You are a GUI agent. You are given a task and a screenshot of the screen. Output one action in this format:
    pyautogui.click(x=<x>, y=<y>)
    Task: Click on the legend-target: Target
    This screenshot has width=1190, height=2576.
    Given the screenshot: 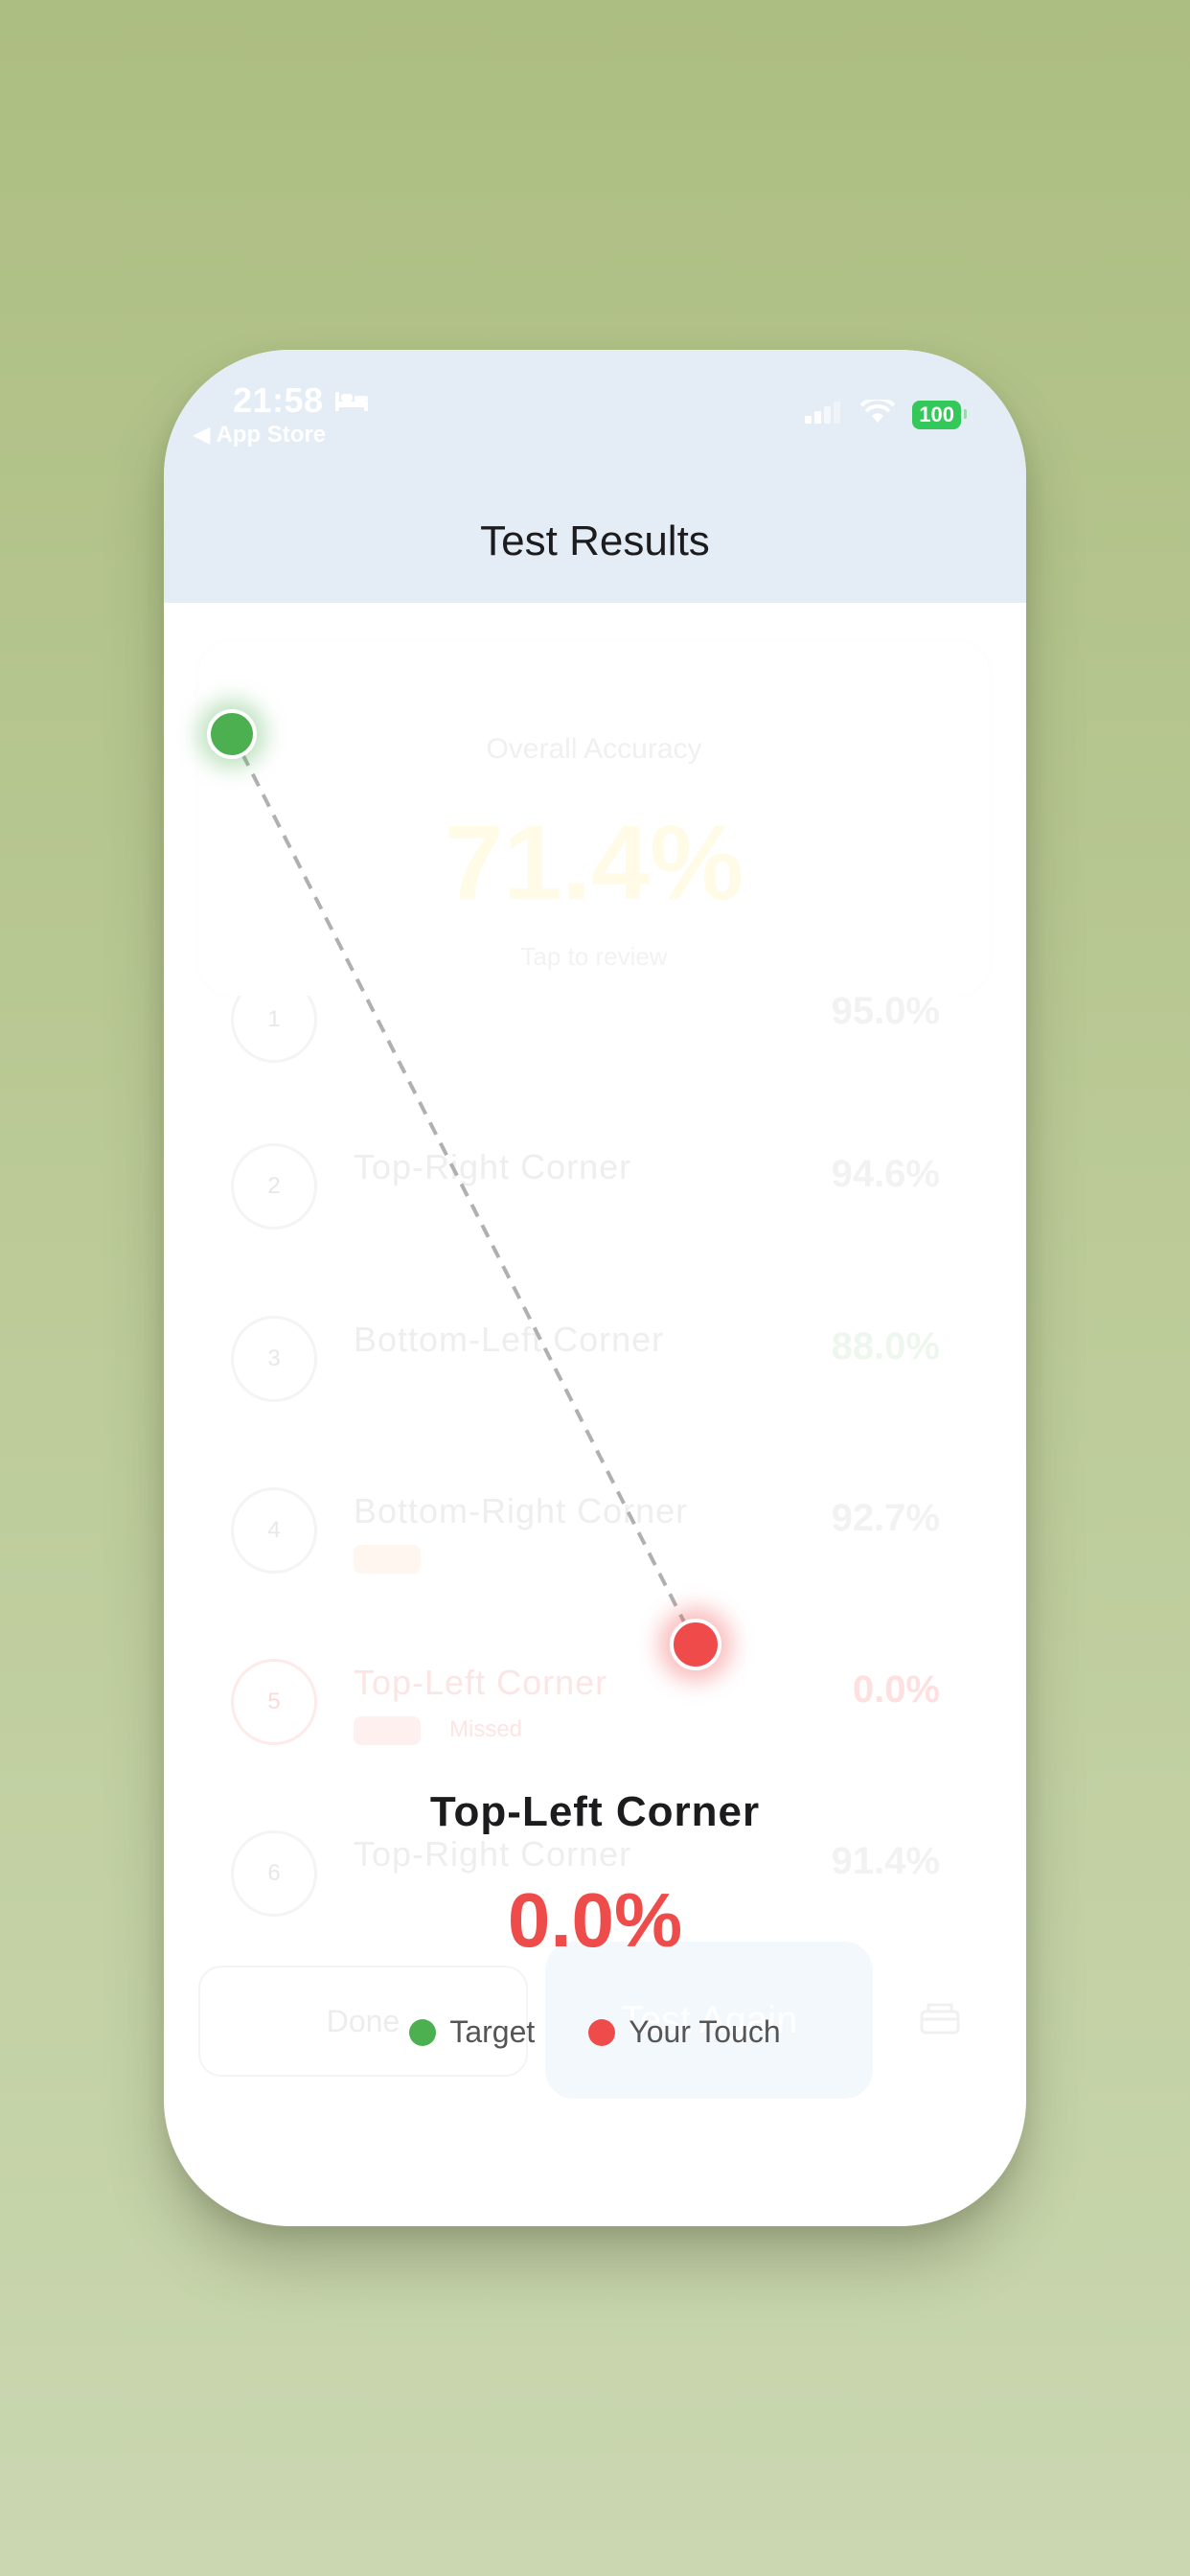 What is the action you would take?
    pyautogui.click(x=472, y=2032)
    